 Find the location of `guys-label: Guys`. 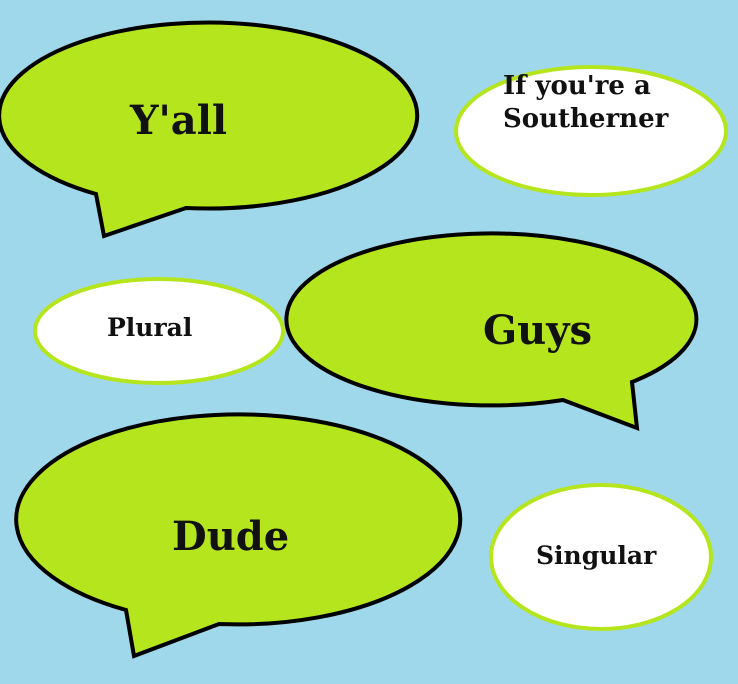

guys-label: Guys is located at coordinates (538, 330).